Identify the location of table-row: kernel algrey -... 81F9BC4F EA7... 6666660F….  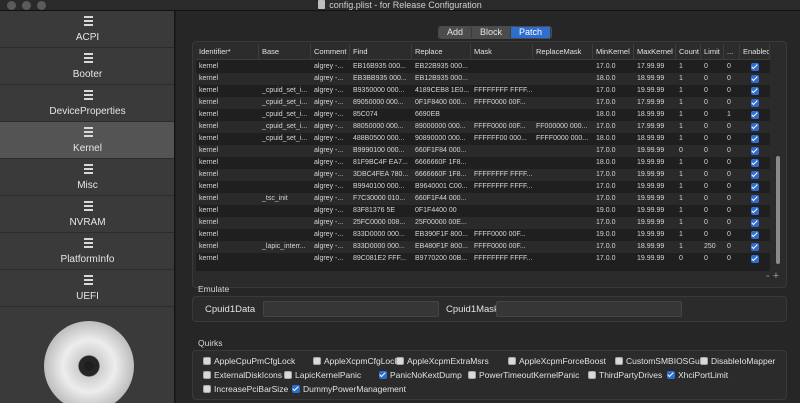
(483, 163).